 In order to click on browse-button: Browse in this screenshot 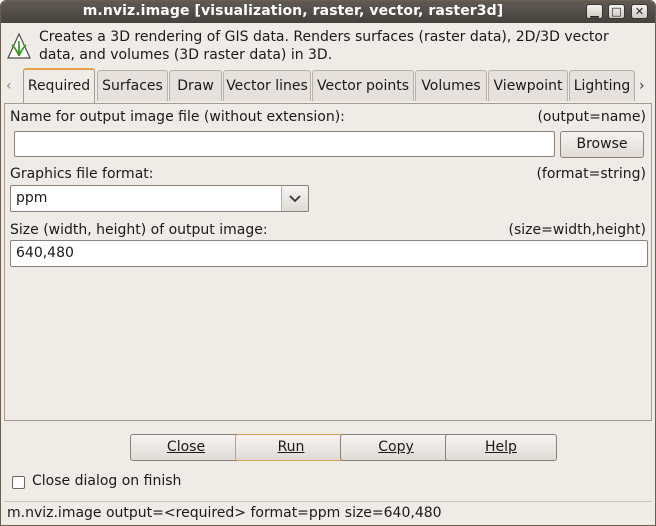, I will do `click(602, 144)`.